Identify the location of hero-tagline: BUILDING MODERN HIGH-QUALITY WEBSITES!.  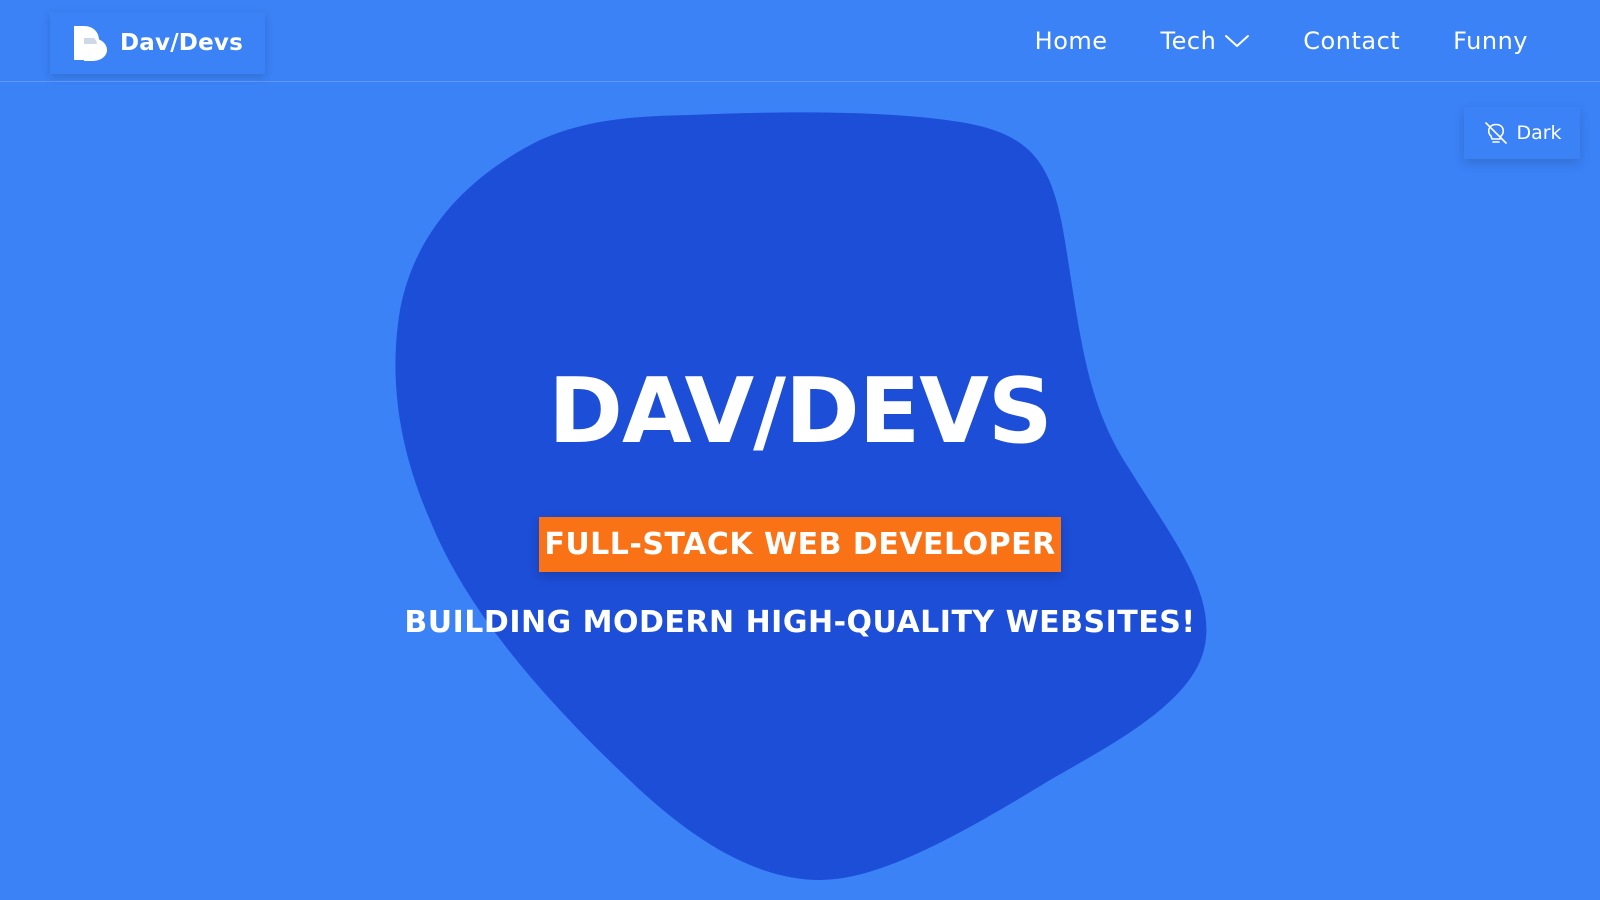
(800, 622).